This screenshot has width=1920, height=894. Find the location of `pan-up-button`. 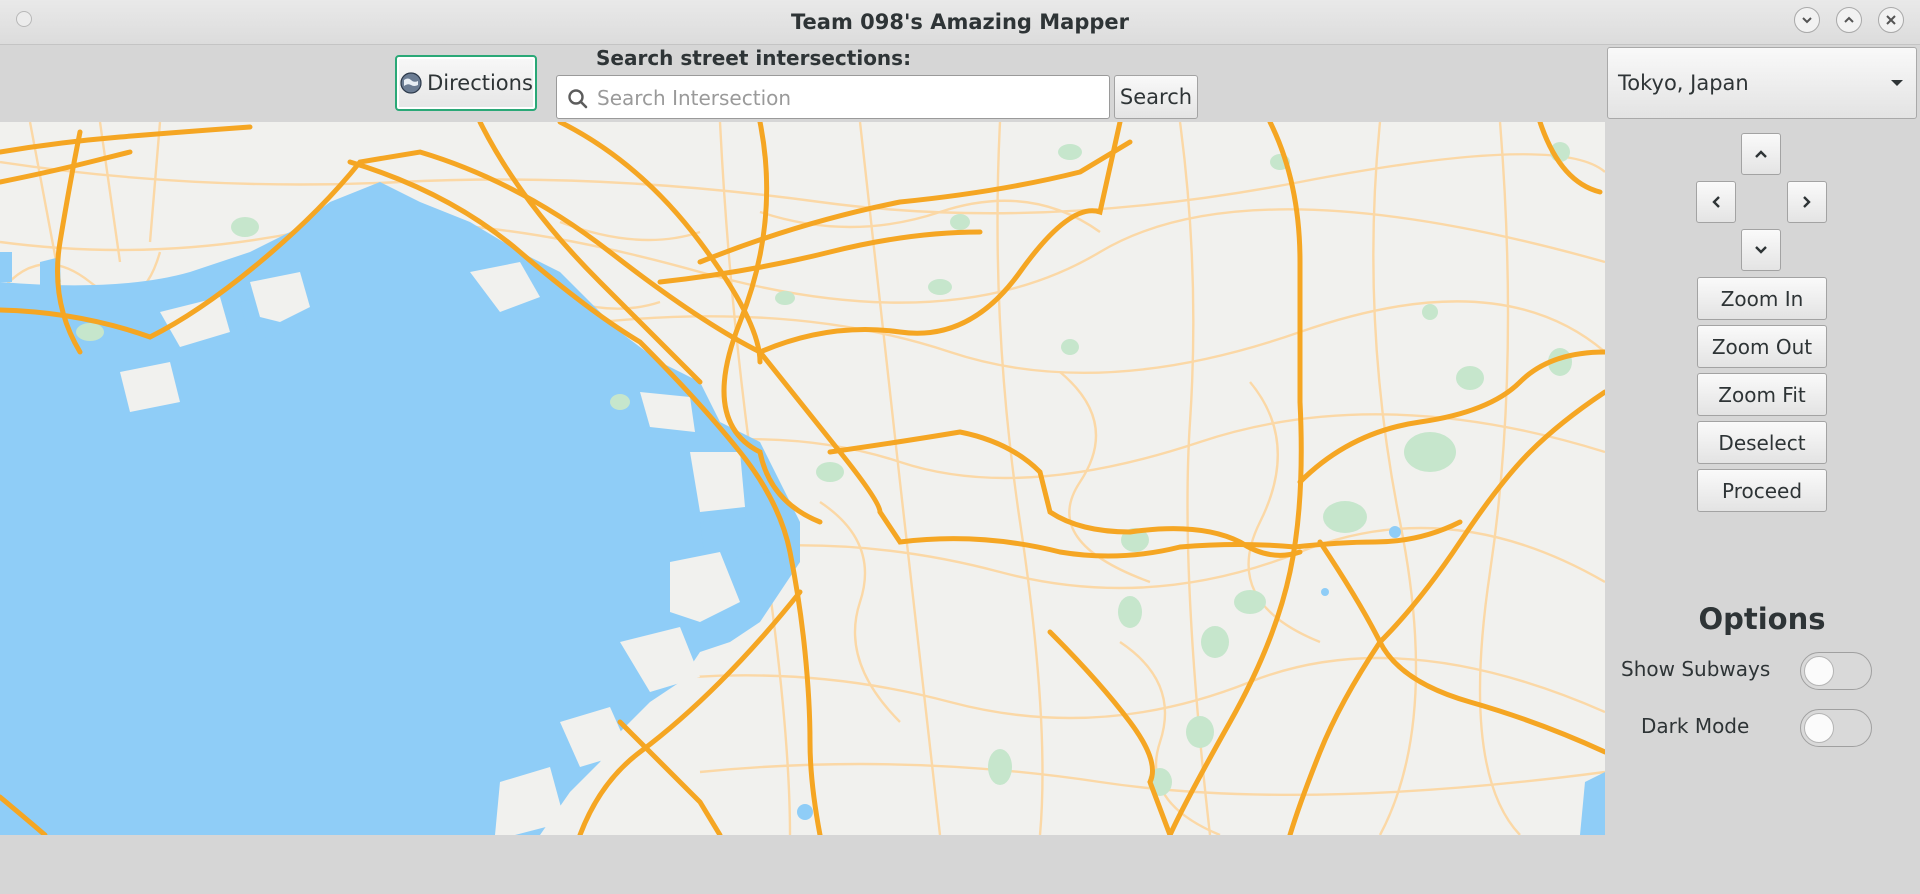

pan-up-button is located at coordinates (1761, 154).